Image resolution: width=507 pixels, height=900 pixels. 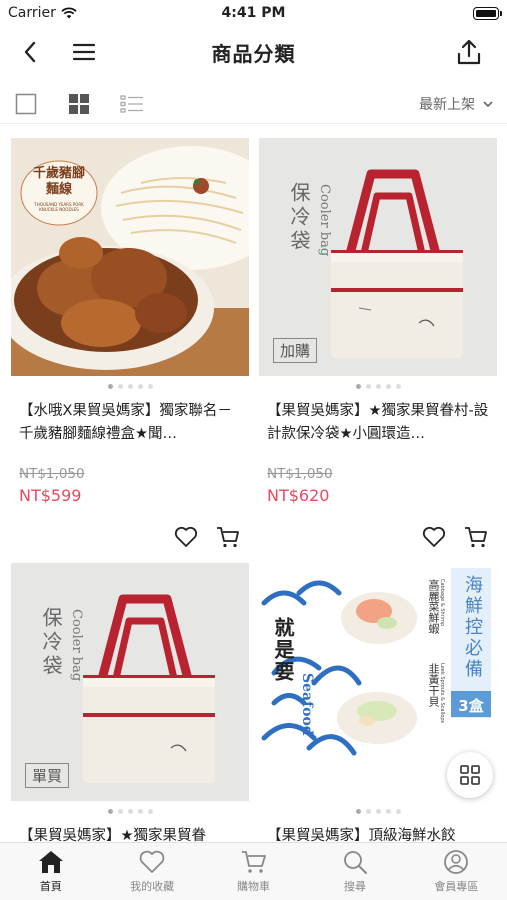 What do you see at coordinates (295, 350) in the screenshot?
I see `product-image-tag: 加購` at bounding box center [295, 350].